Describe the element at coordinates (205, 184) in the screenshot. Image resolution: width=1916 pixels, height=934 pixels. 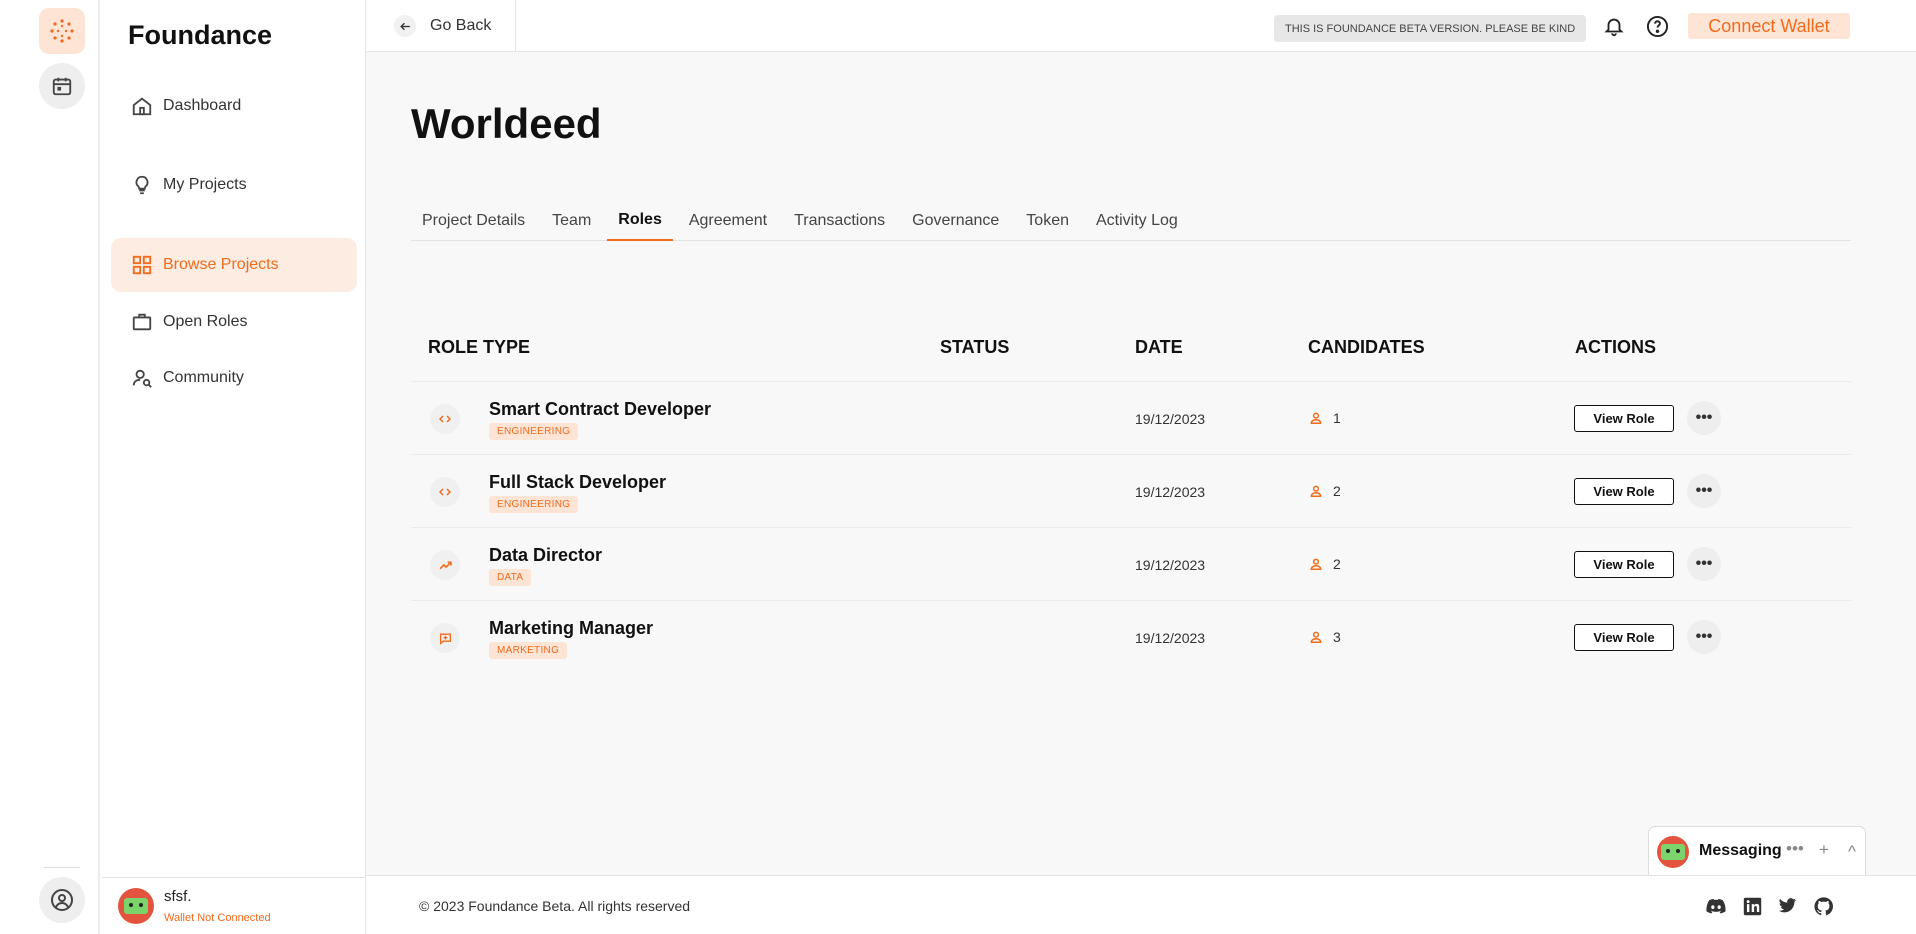
I see `sidebar-item-label: My Projects` at that location.